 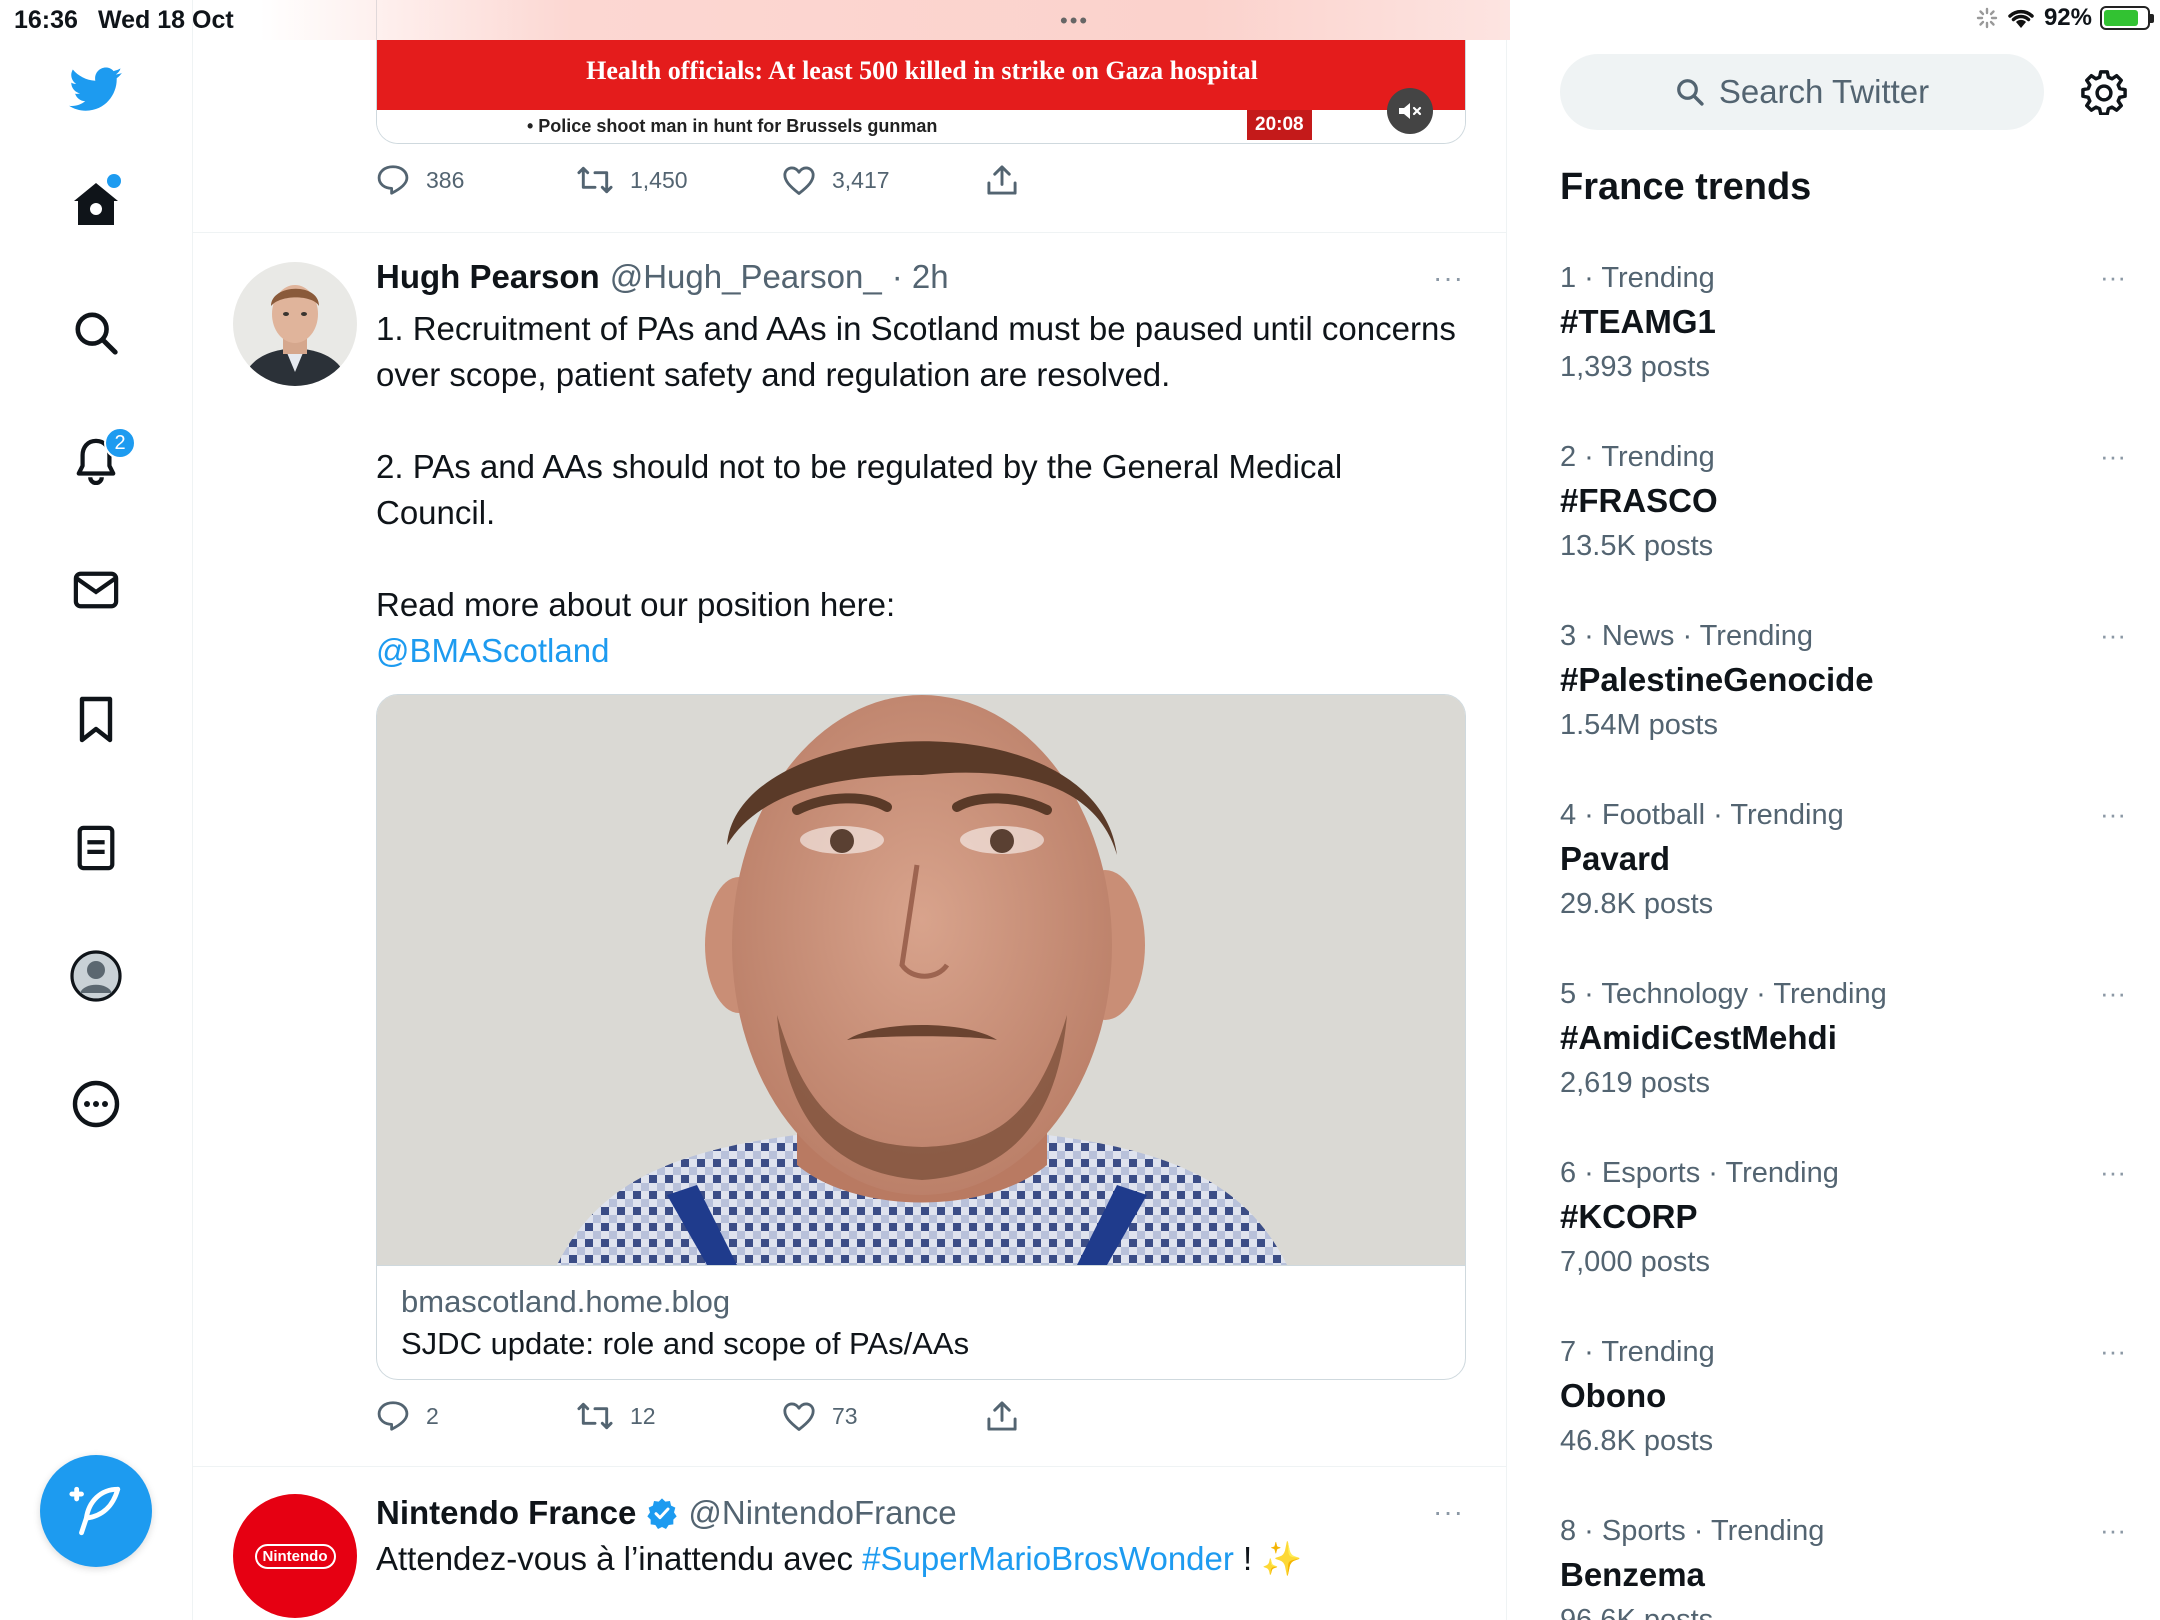 I want to click on settings-gear-icon, so click(x=2104, y=92).